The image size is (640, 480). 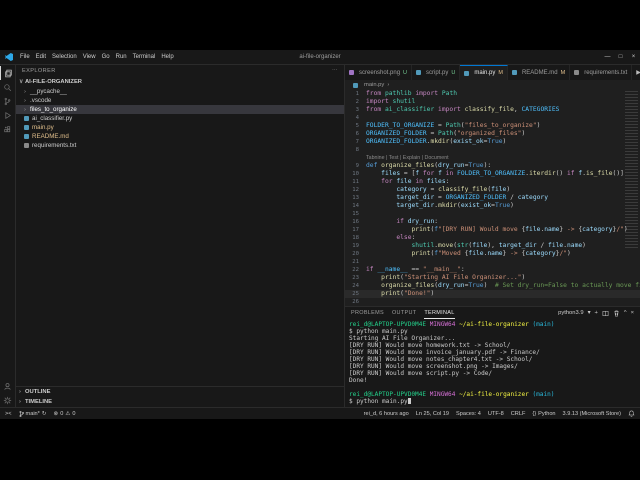 I want to click on terminal-line: $ python main.py, so click(x=494, y=401).